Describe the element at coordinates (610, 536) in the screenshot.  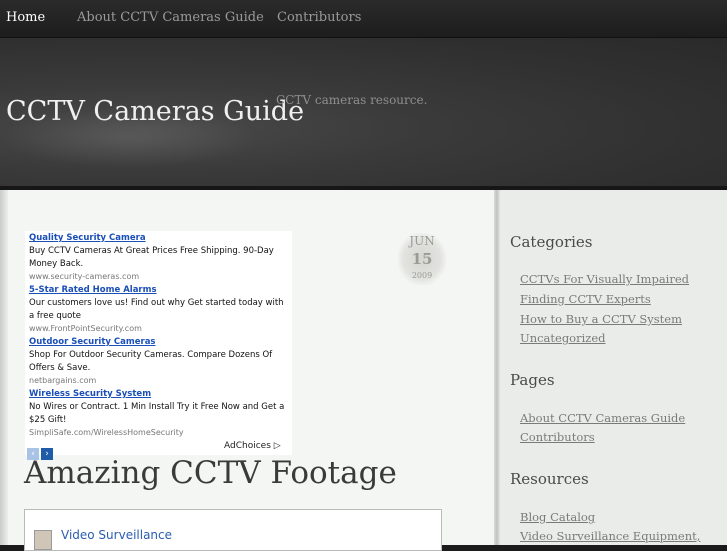
I see `sidebar-link-resource: Video Surveillance Equipment,` at that location.